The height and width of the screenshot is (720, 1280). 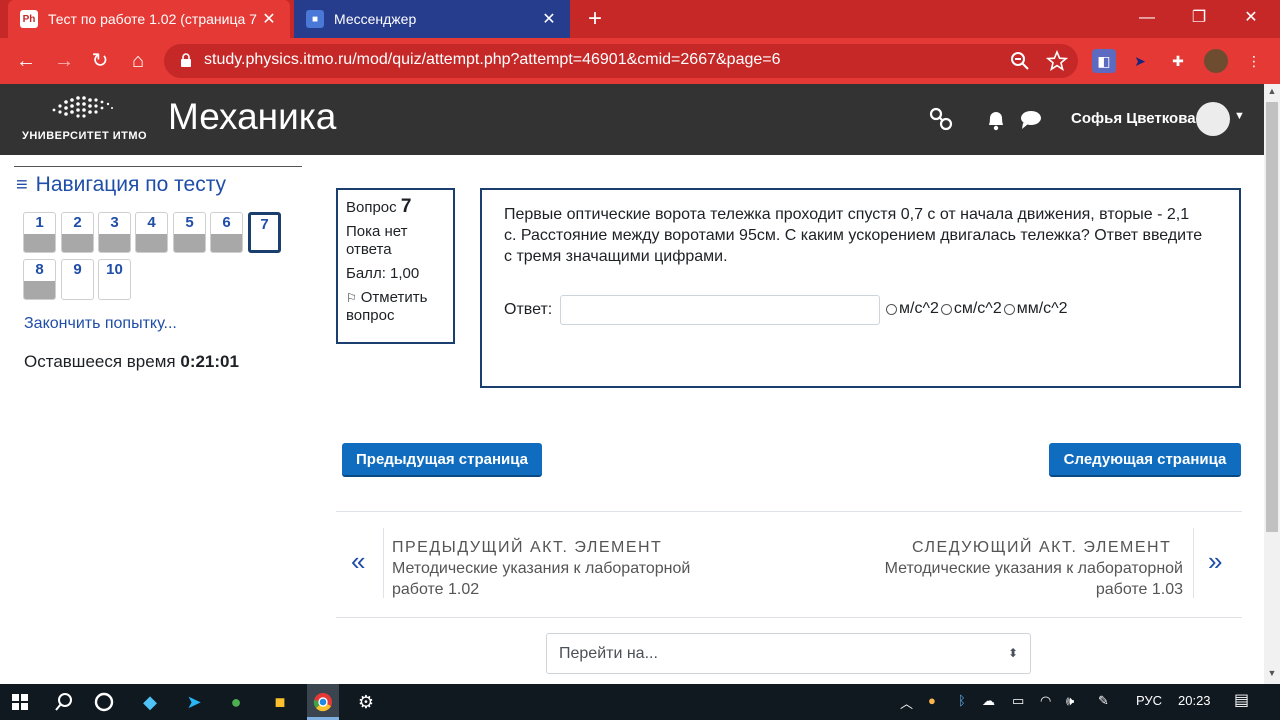 What do you see at coordinates (194, 702) in the screenshot?
I see `telegram-icon: ➤` at bounding box center [194, 702].